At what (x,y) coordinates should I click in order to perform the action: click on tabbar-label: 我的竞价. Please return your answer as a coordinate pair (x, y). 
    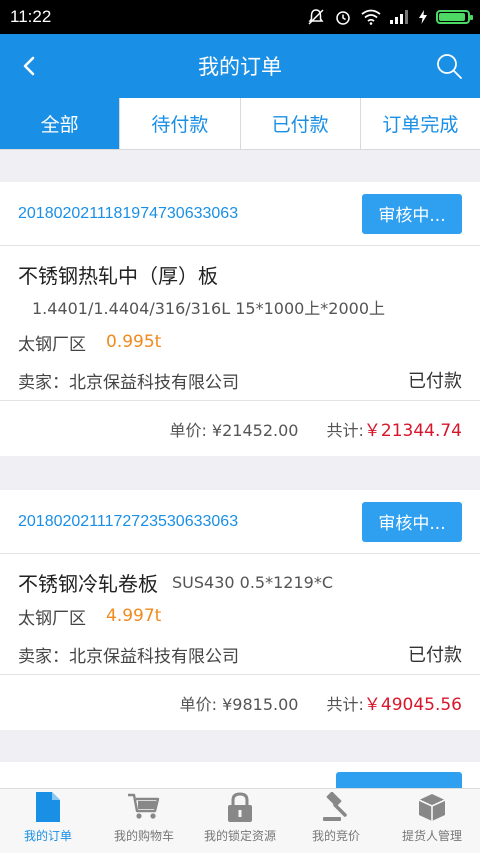
    Looking at the image, I should click on (335, 836).